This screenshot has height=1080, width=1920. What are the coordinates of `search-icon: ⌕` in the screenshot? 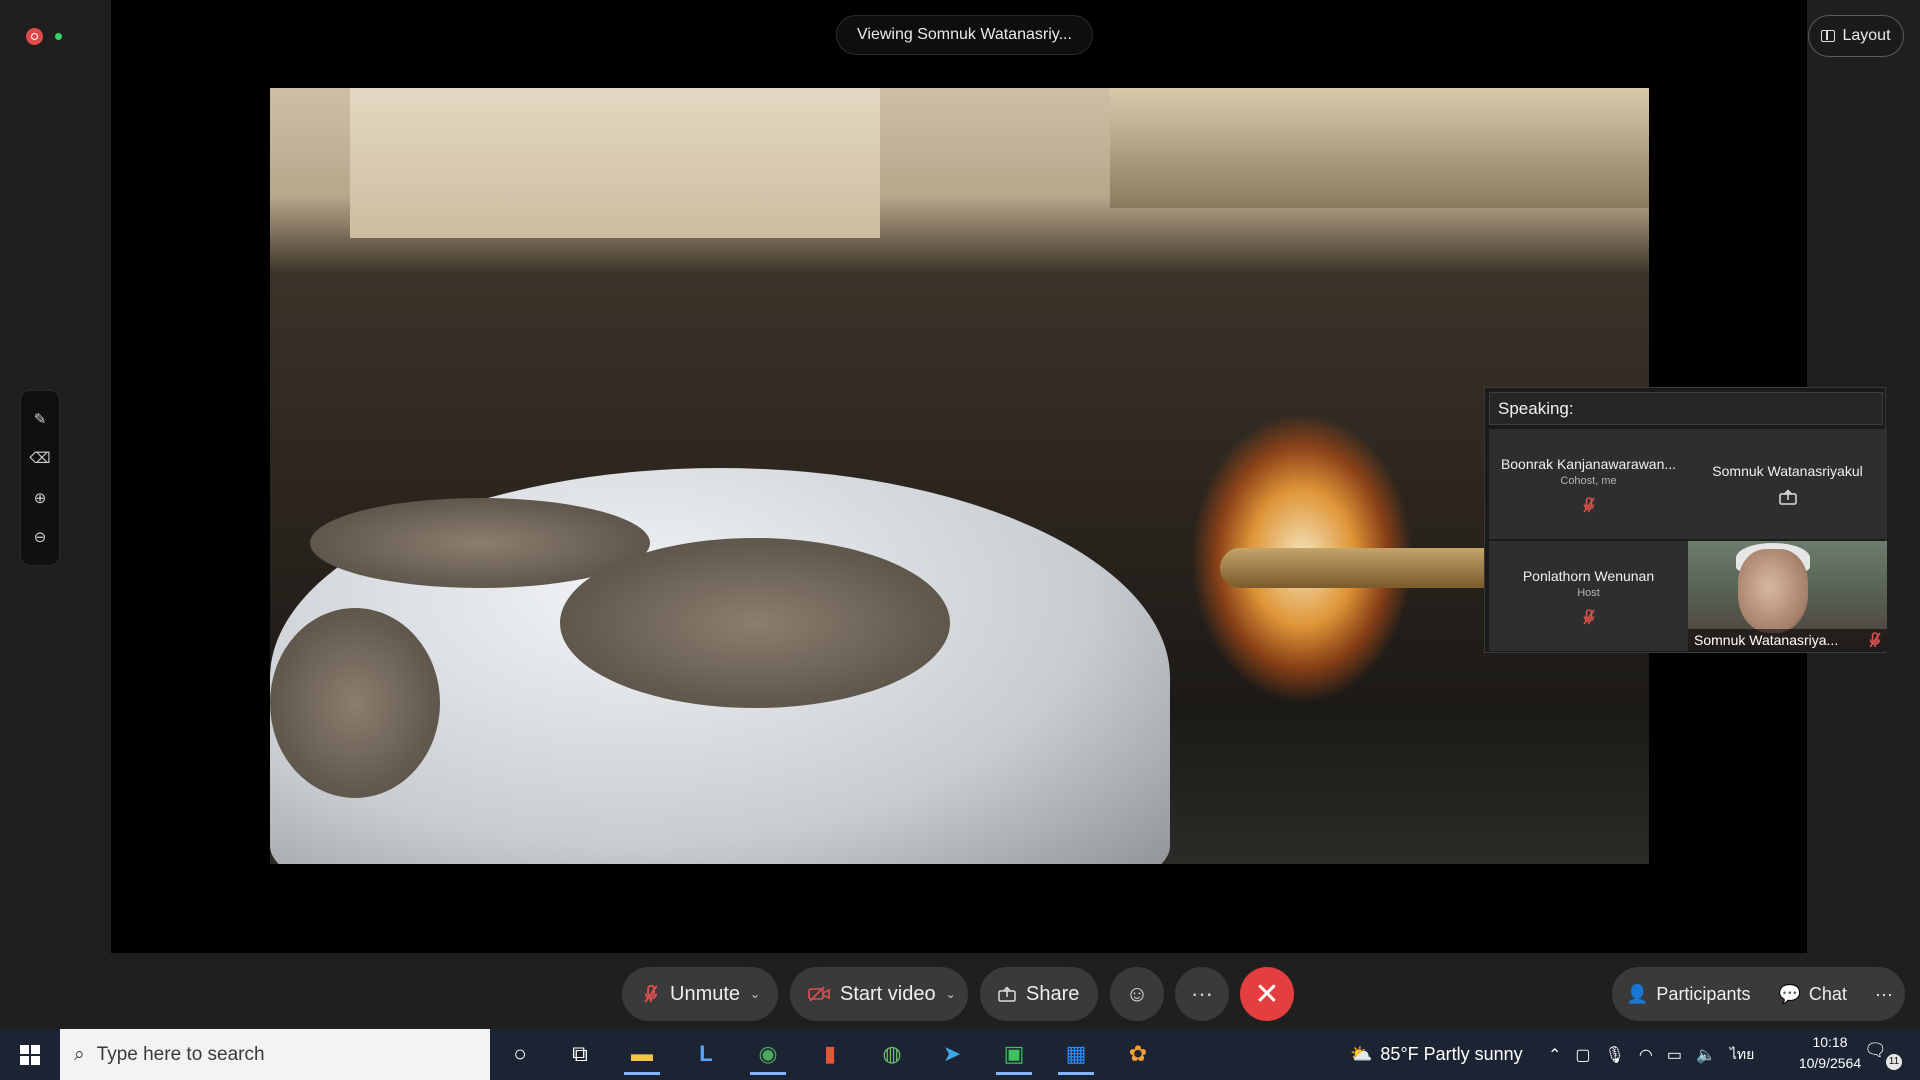 It's located at (79, 1054).